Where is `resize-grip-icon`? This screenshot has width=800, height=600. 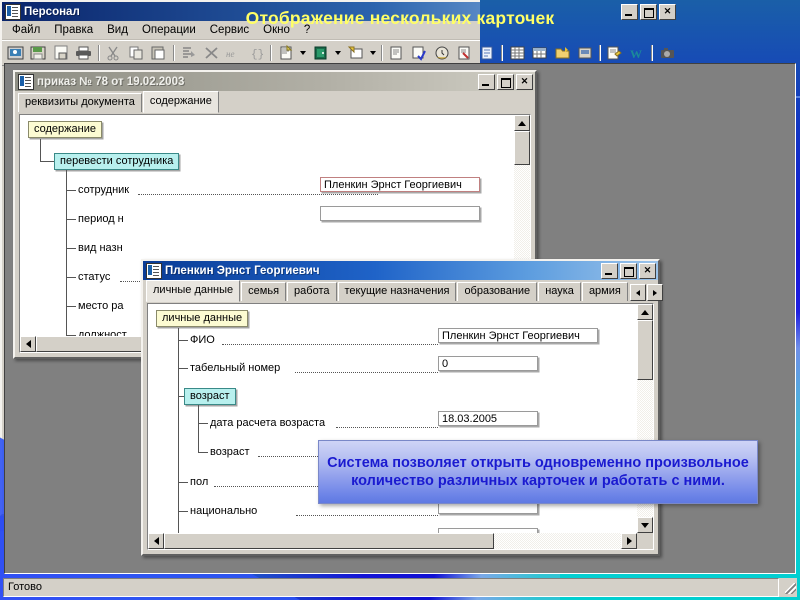
resize-grip-icon is located at coordinates (789, 587).